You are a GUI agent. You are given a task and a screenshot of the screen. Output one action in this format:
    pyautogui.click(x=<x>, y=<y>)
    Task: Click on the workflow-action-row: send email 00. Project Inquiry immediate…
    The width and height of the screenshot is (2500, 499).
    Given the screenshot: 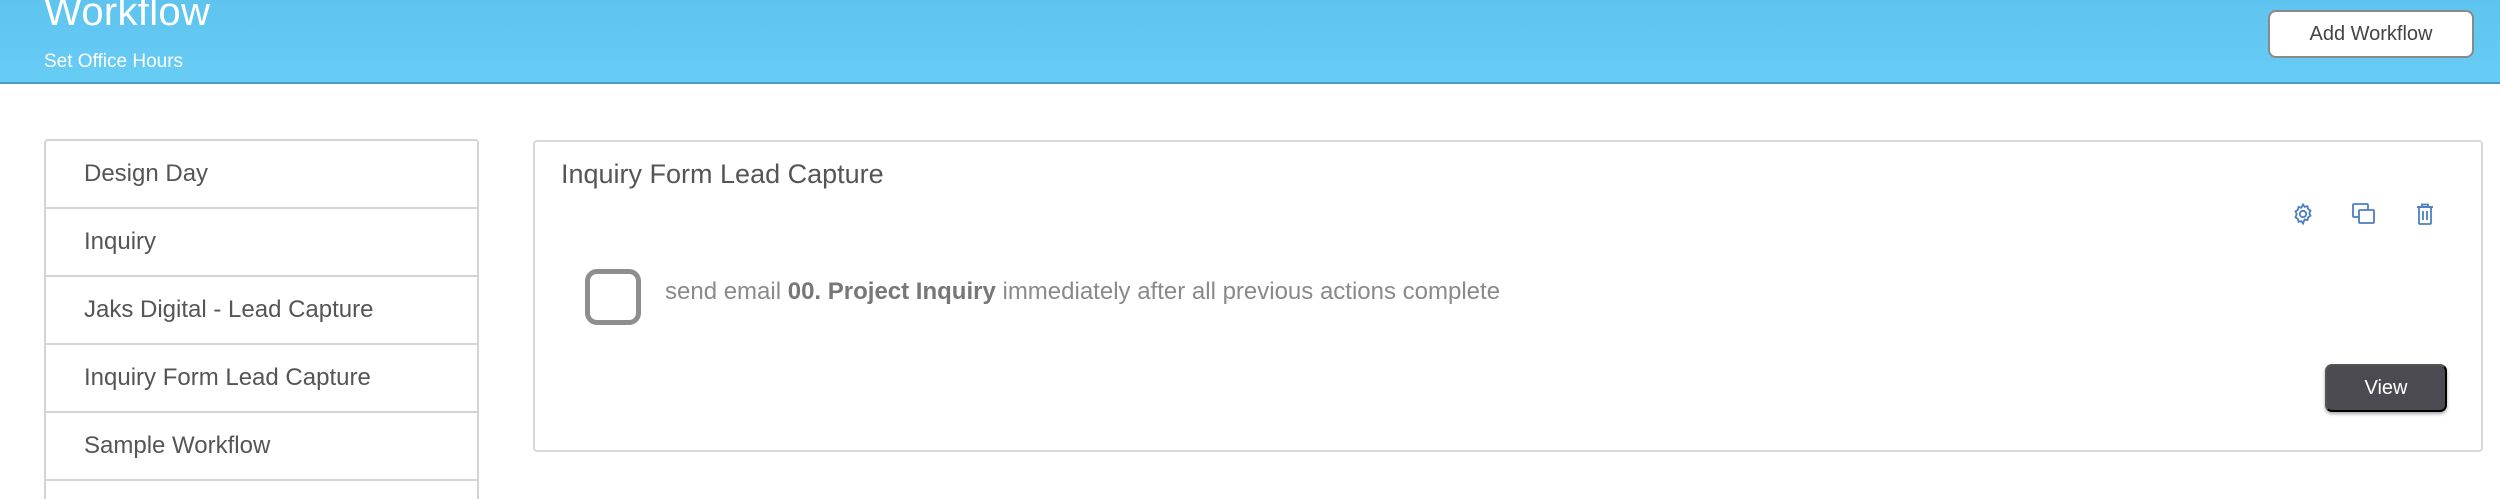 What is the action you would take?
    pyautogui.click(x=1435, y=299)
    